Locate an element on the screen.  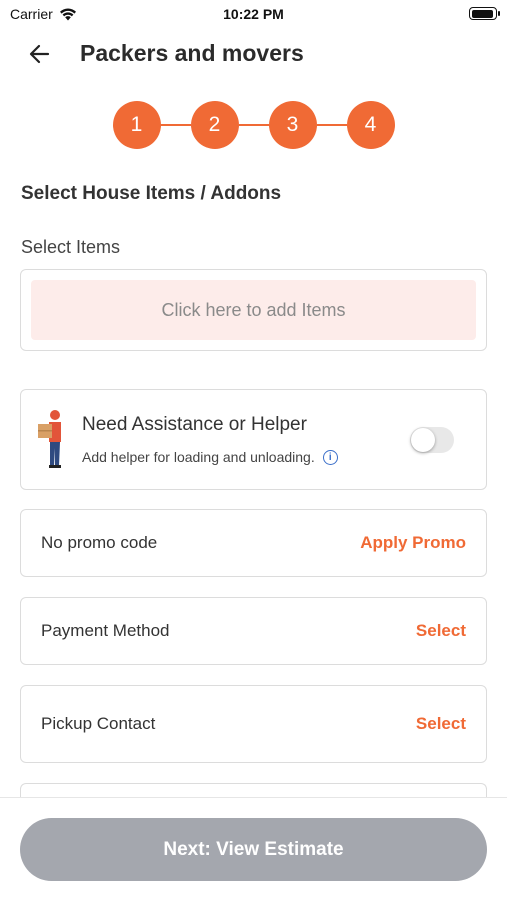
step-1: 1 is located at coordinates (136, 125).